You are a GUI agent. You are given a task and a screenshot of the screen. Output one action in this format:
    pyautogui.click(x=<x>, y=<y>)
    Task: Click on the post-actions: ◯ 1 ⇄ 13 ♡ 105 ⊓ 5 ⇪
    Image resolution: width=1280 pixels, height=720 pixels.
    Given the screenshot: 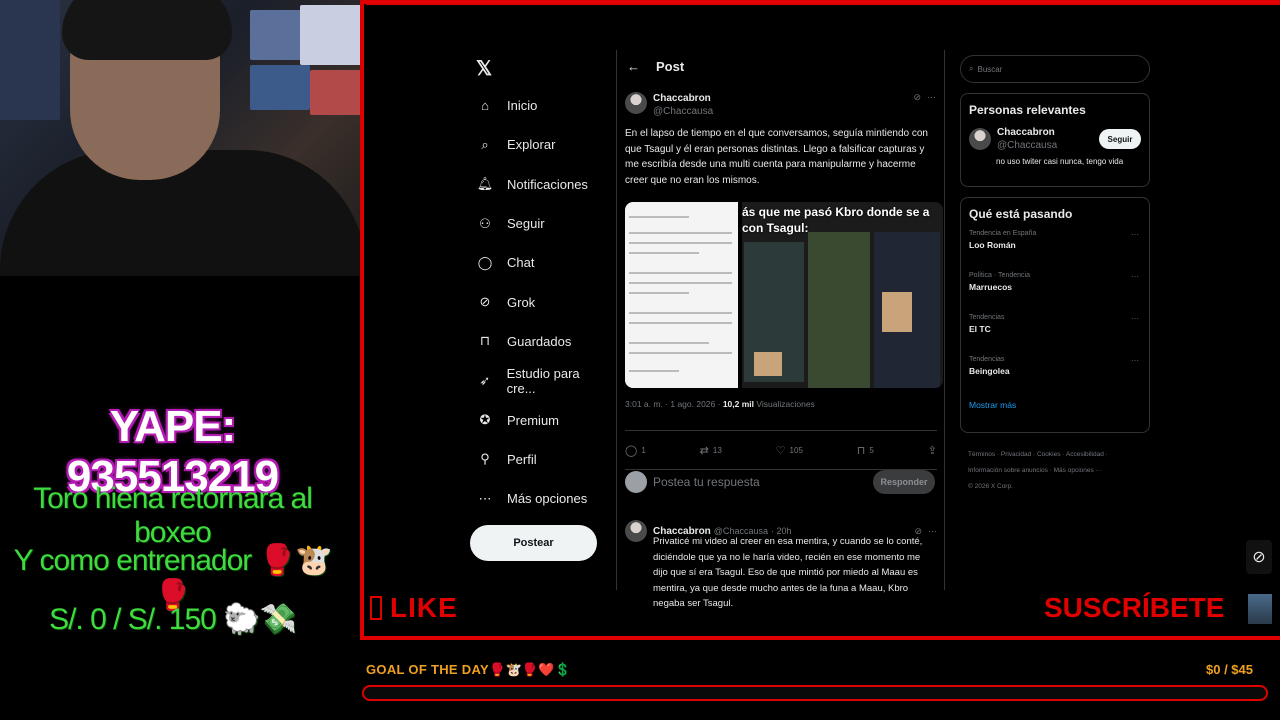 What is the action you would take?
    pyautogui.click(x=781, y=450)
    